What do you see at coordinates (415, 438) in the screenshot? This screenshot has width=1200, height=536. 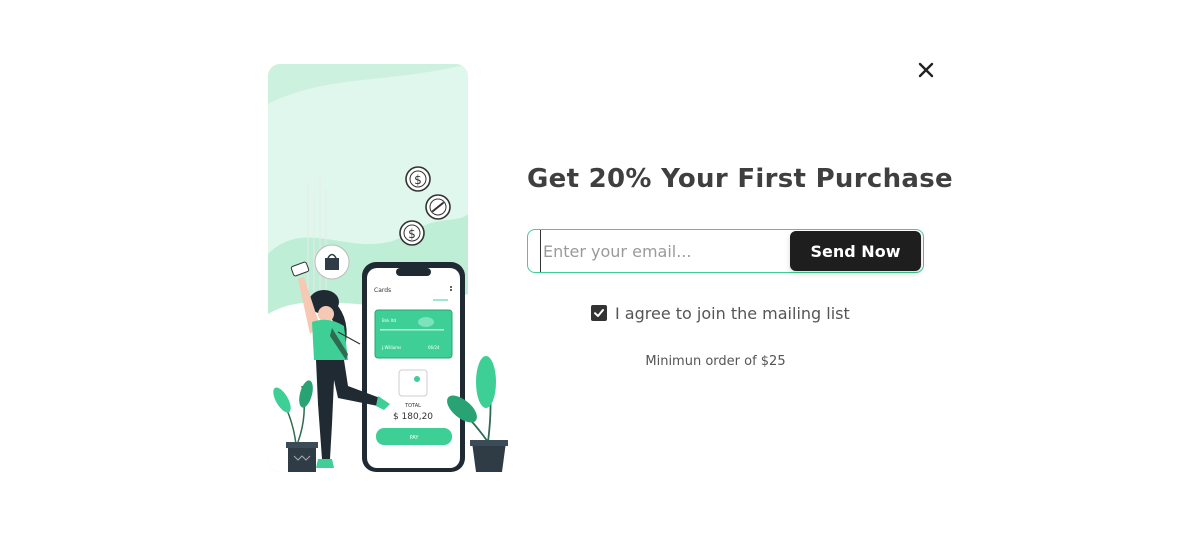 I see `phone-pay-label: PAY` at bounding box center [415, 438].